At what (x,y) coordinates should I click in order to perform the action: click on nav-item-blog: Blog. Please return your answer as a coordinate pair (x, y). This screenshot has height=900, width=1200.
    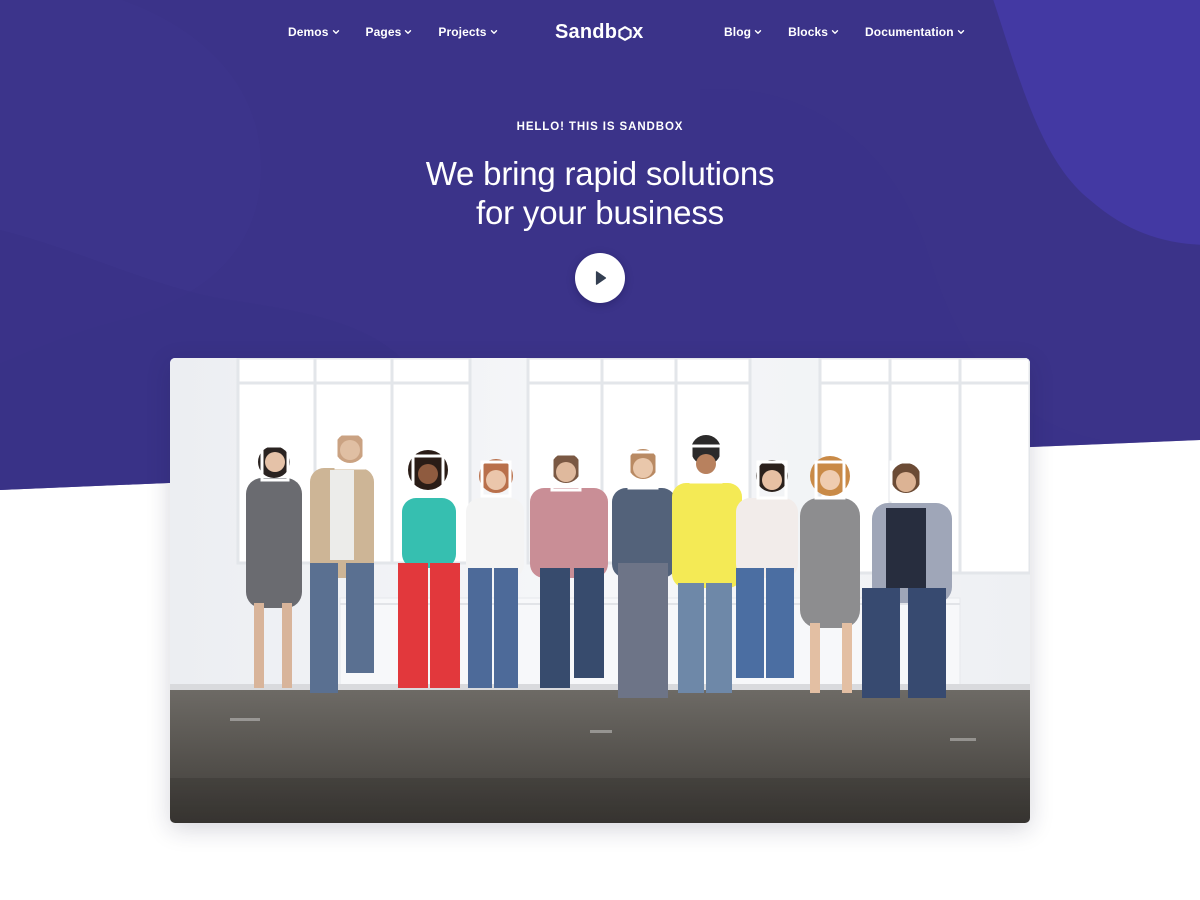
    Looking at the image, I should click on (743, 32).